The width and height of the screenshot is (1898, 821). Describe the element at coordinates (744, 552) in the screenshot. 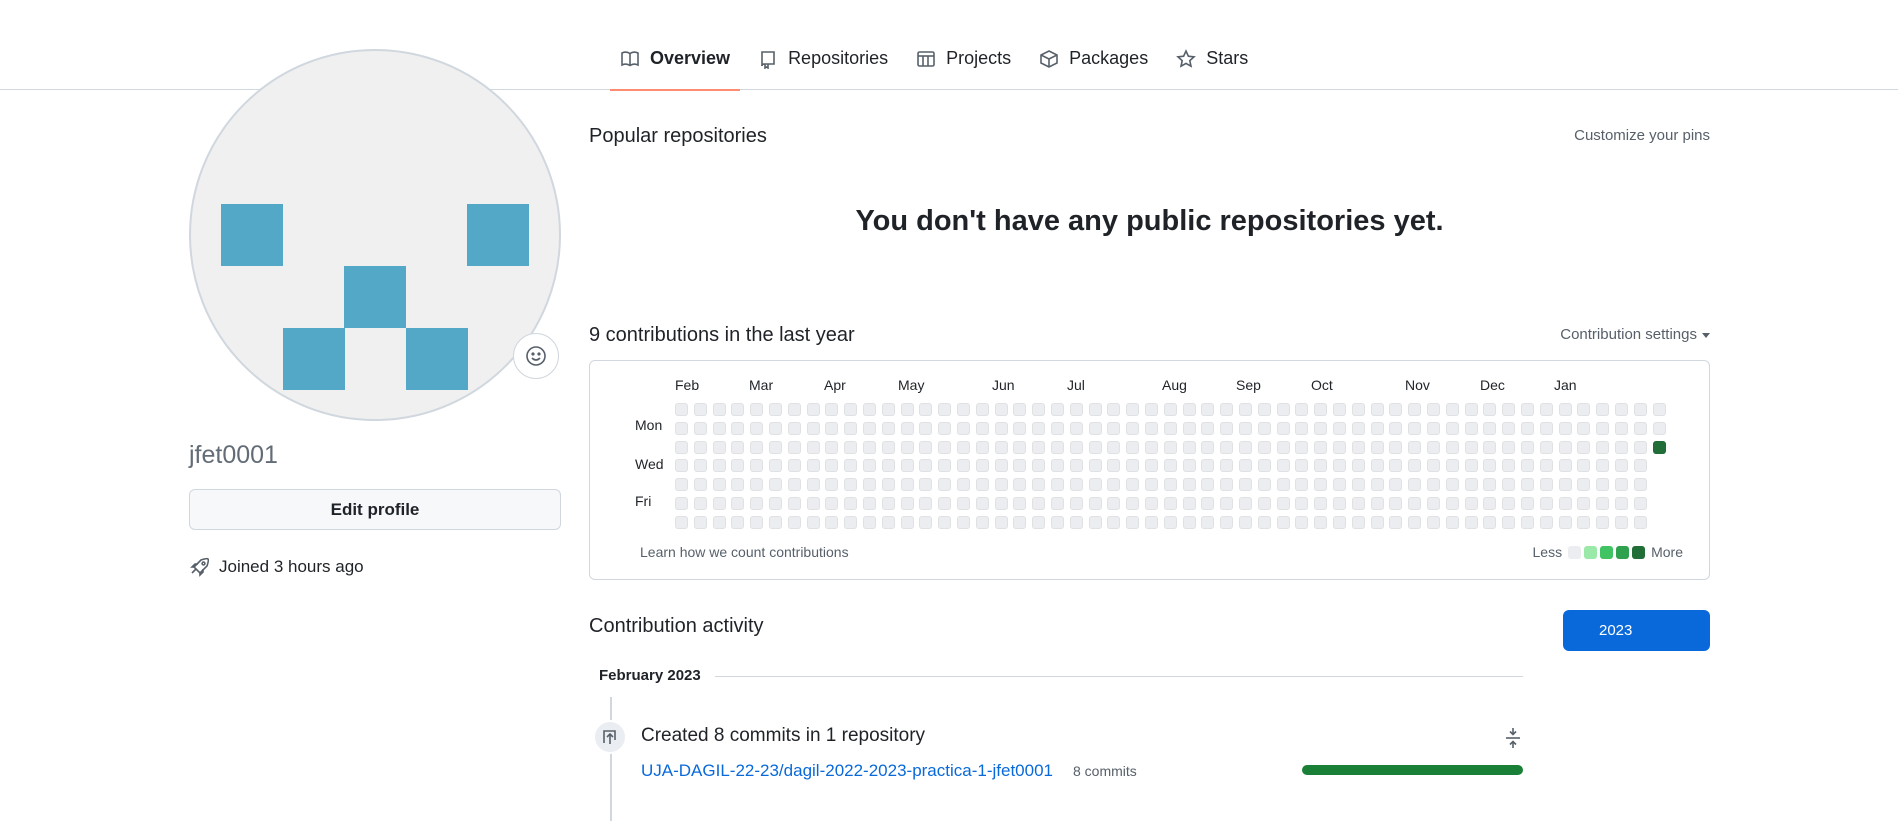

I see `learn-contributions-link: Learn how we count contributions` at that location.